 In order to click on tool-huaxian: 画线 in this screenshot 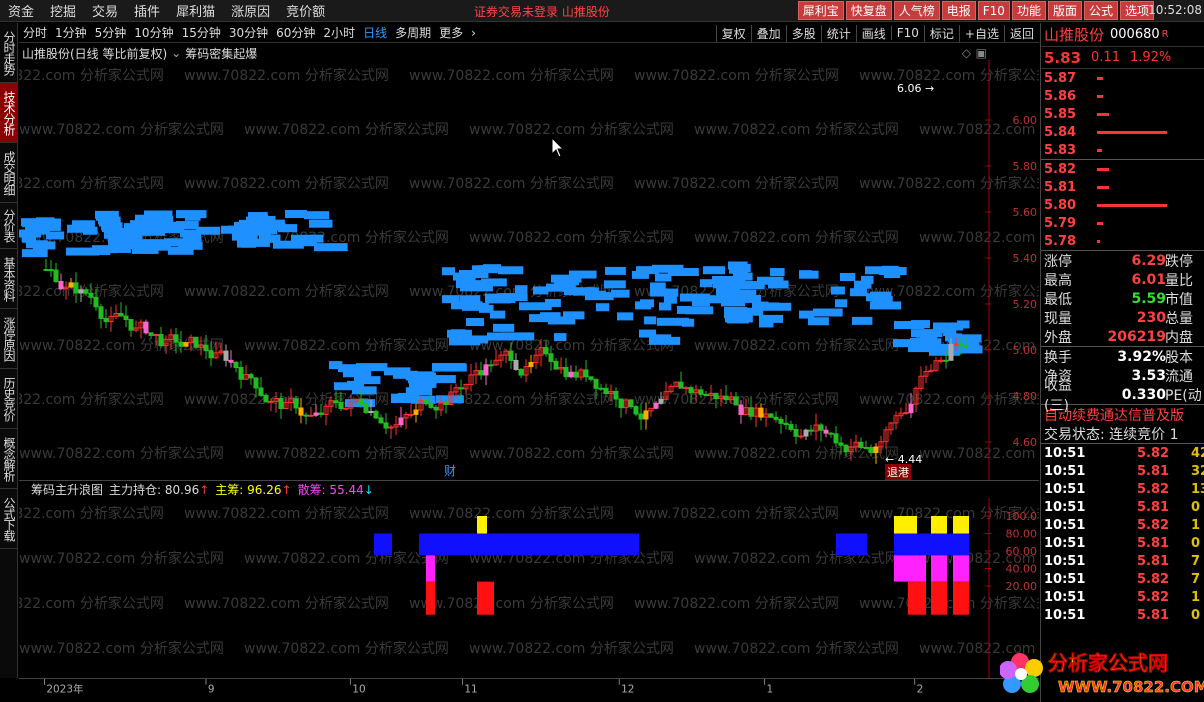, I will do `click(873, 33)`.